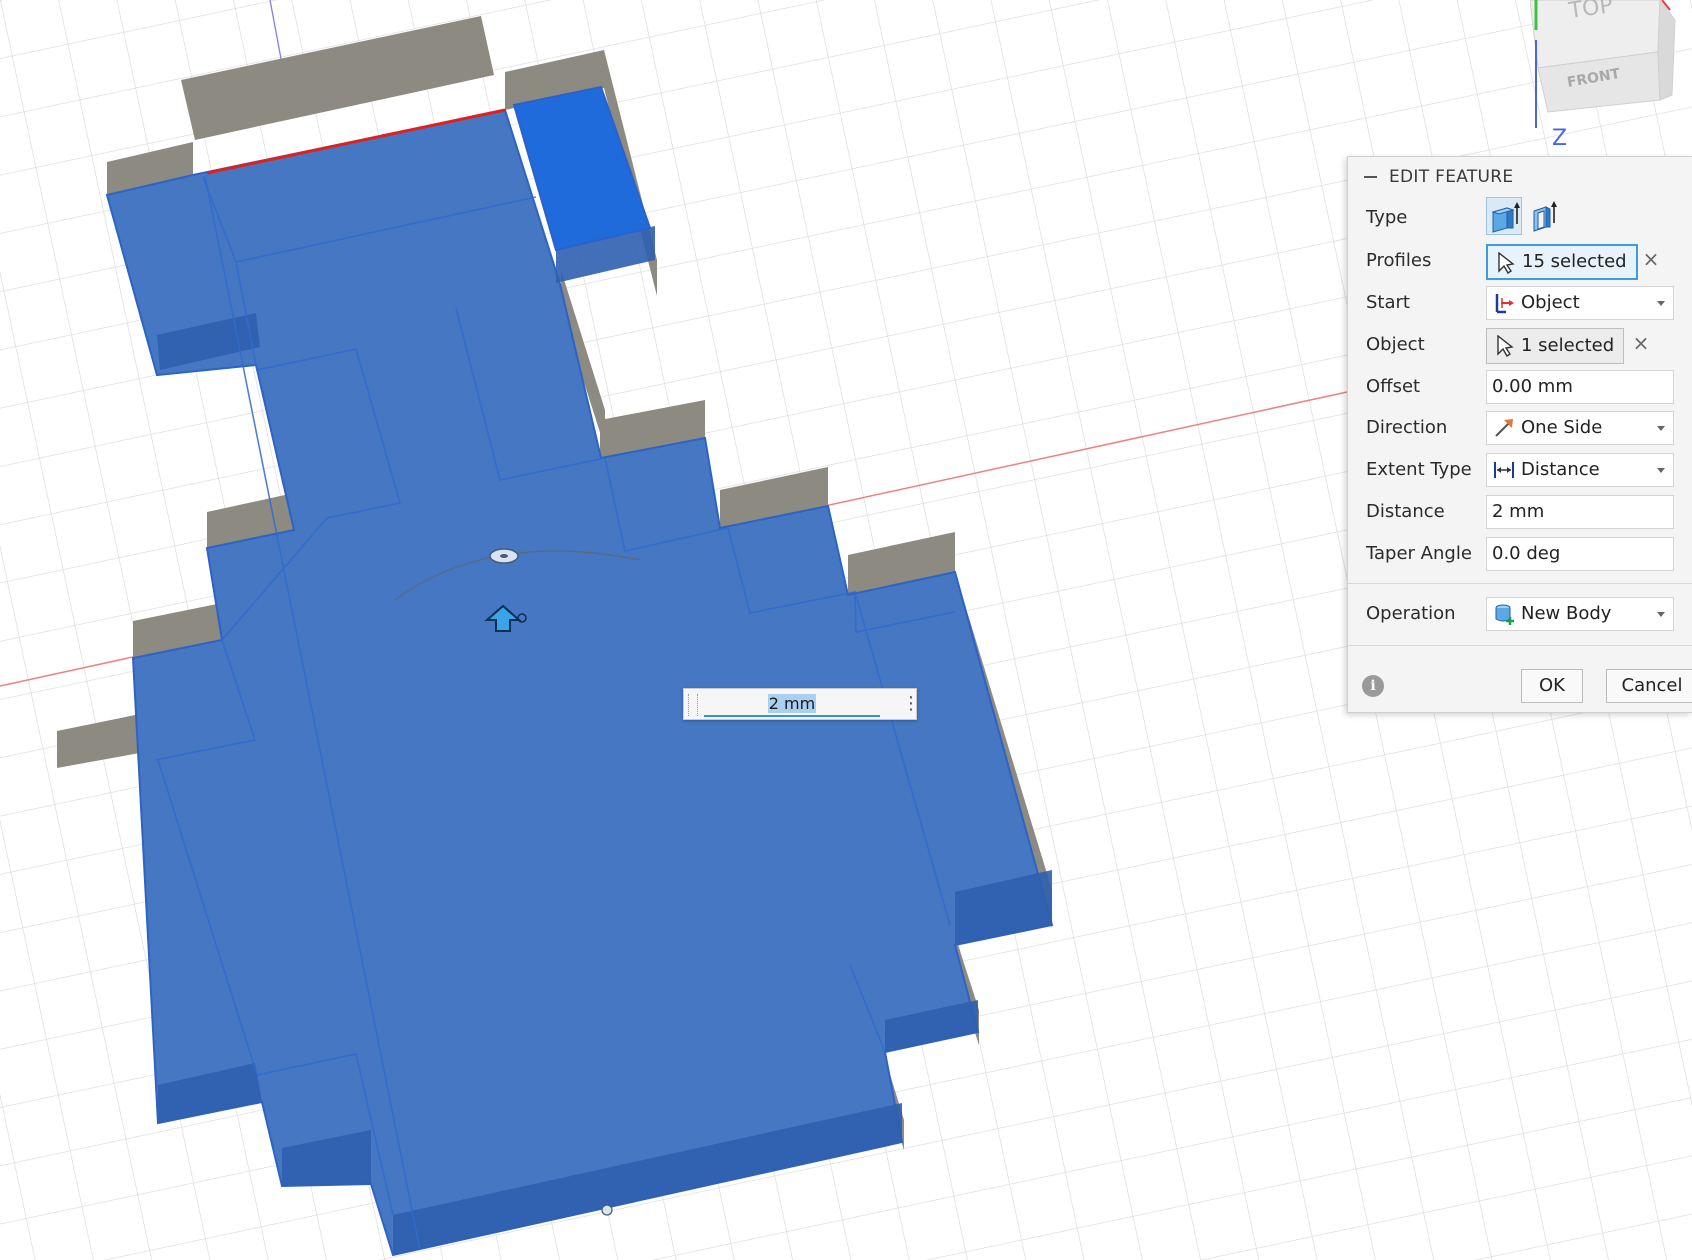 The image size is (1692, 1260). I want to click on row-distance: Distance 2 mm, so click(1520, 512).